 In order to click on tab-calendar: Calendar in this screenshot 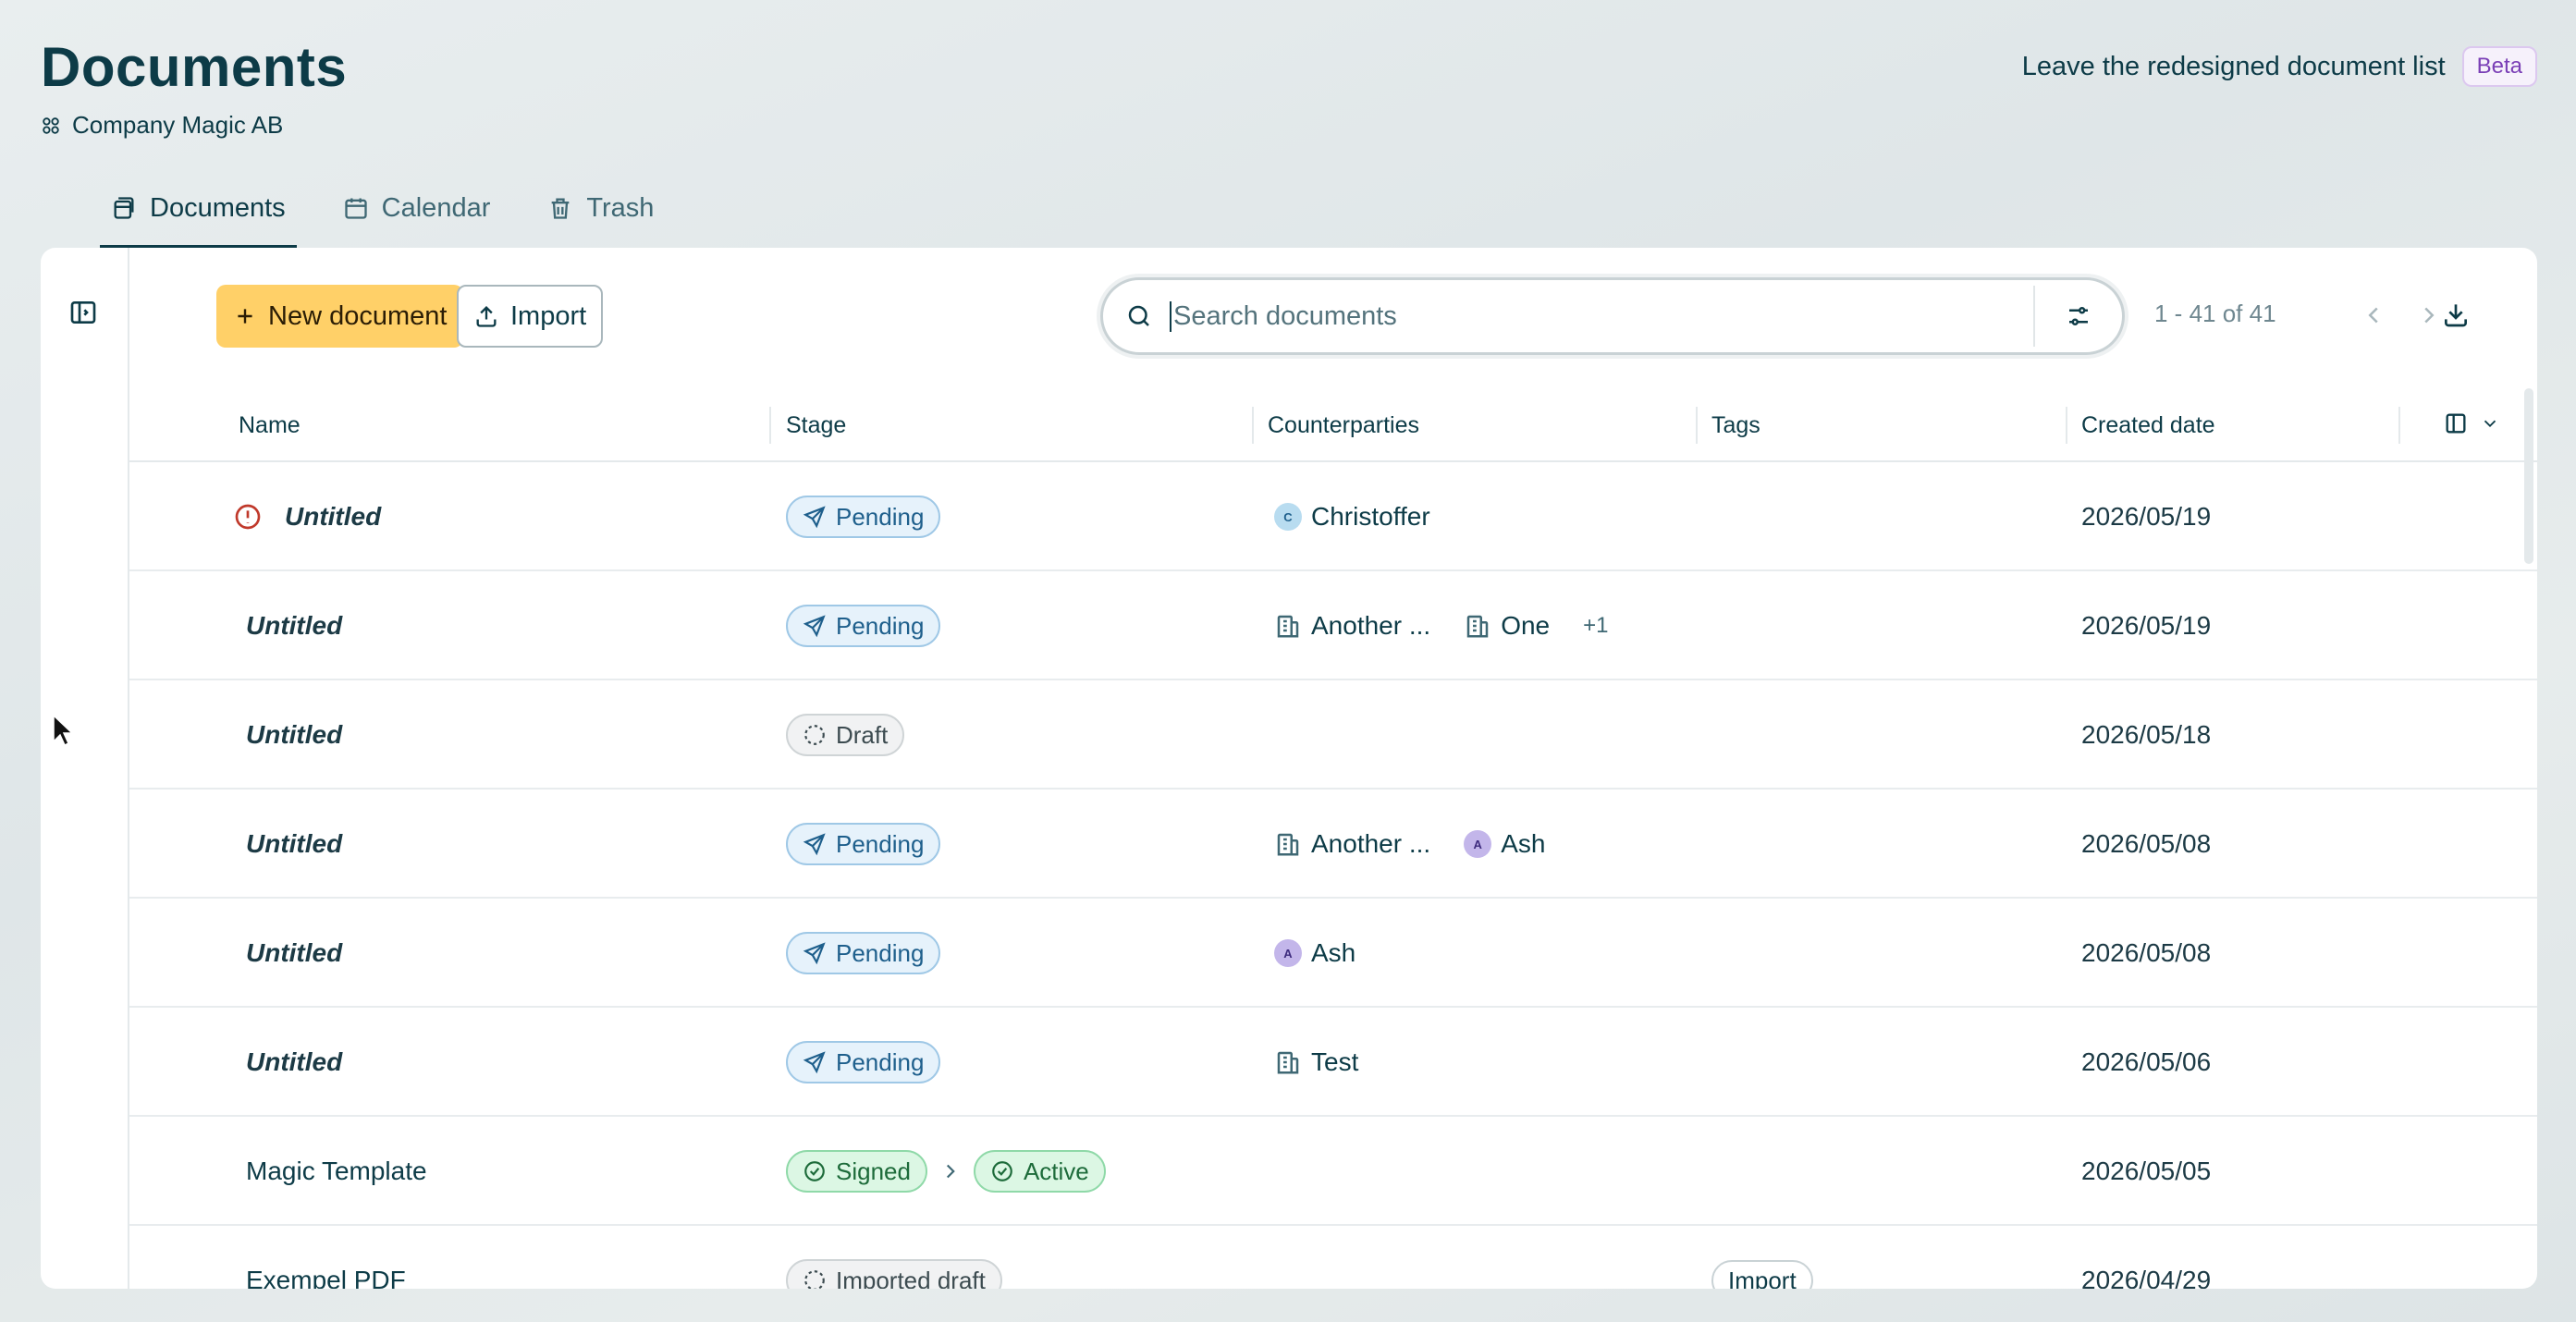, I will do `click(417, 208)`.